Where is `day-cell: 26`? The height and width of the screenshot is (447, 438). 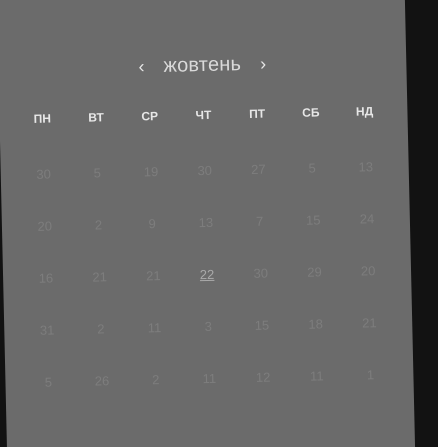 day-cell: 26 is located at coordinates (102, 381).